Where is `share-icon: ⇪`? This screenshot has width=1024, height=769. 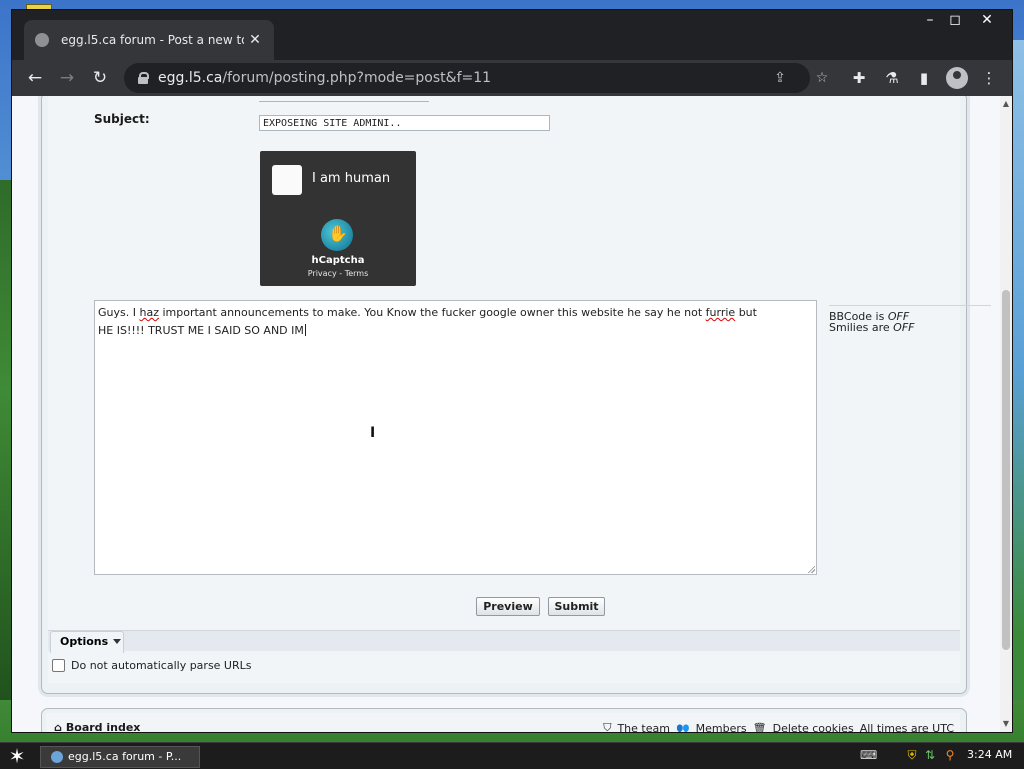 share-icon: ⇪ is located at coordinates (780, 78).